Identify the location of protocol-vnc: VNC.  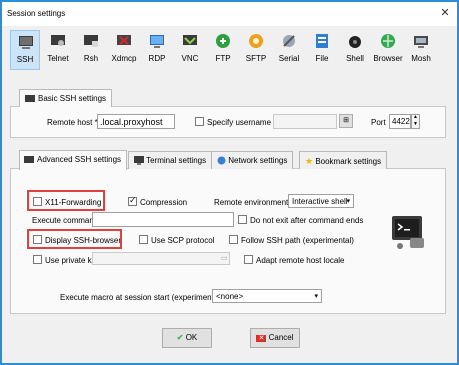
(190, 50).